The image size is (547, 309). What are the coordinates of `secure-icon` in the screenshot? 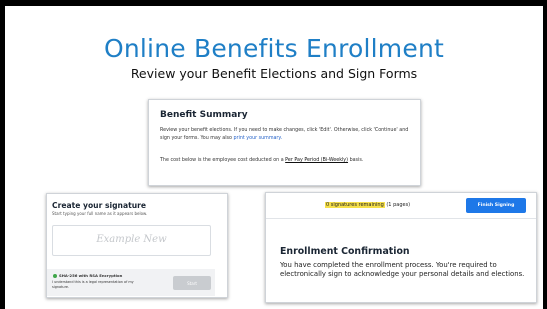 It's located at (55, 276).